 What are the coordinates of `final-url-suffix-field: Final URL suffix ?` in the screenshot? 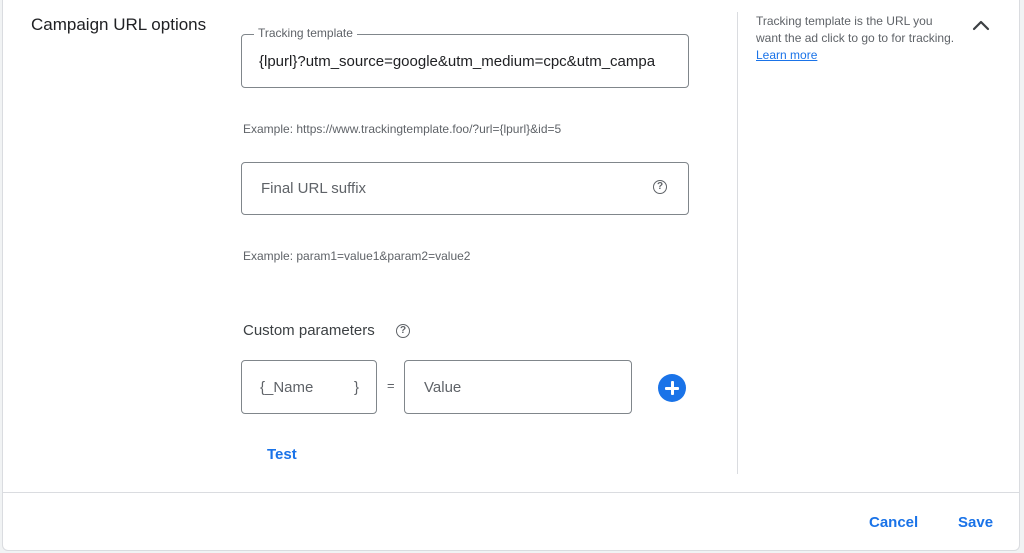 It's located at (465, 188).